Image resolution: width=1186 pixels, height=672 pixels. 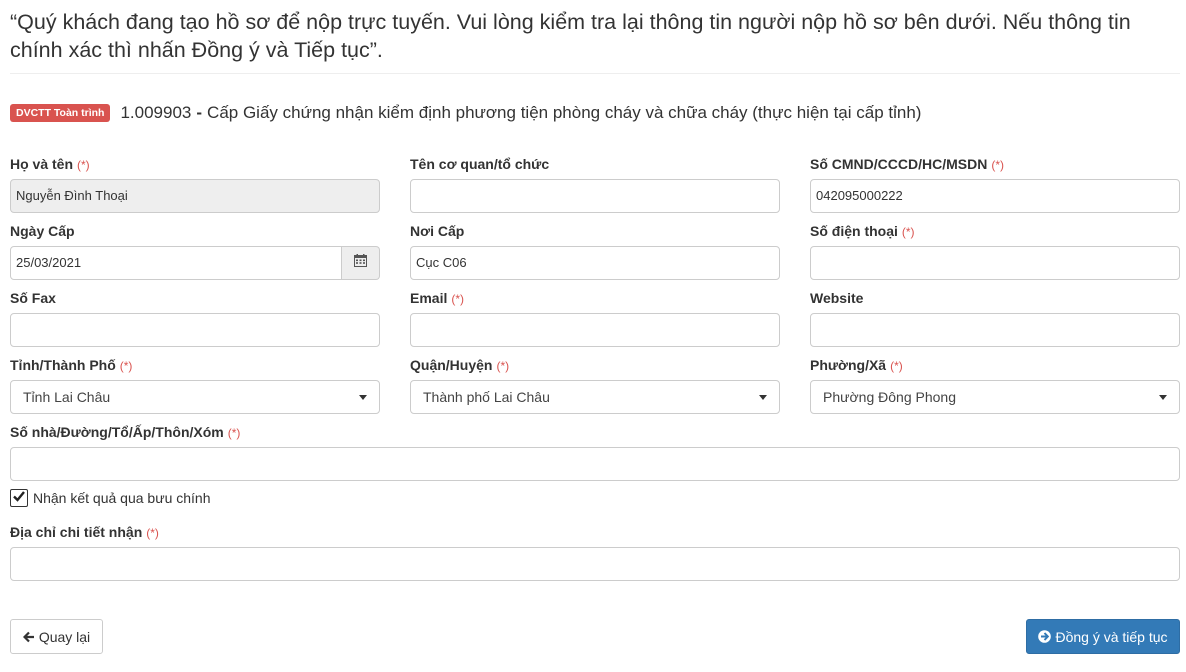 I want to click on back-button: Quay lại, so click(x=56, y=636).